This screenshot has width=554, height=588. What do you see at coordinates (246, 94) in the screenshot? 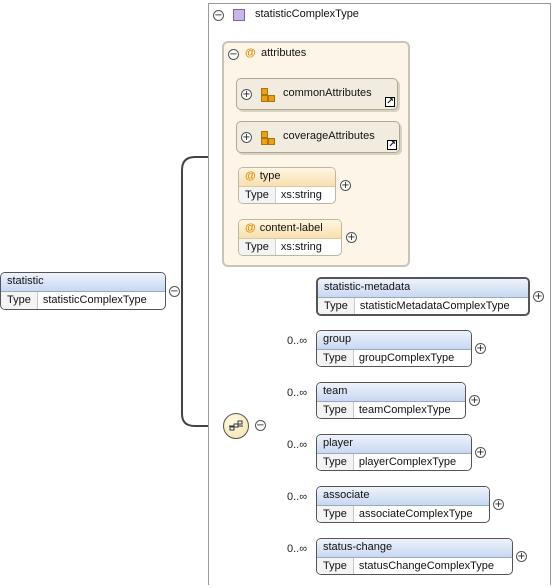
I see `expand-common-attributes-toggle: +` at bounding box center [246, 94].